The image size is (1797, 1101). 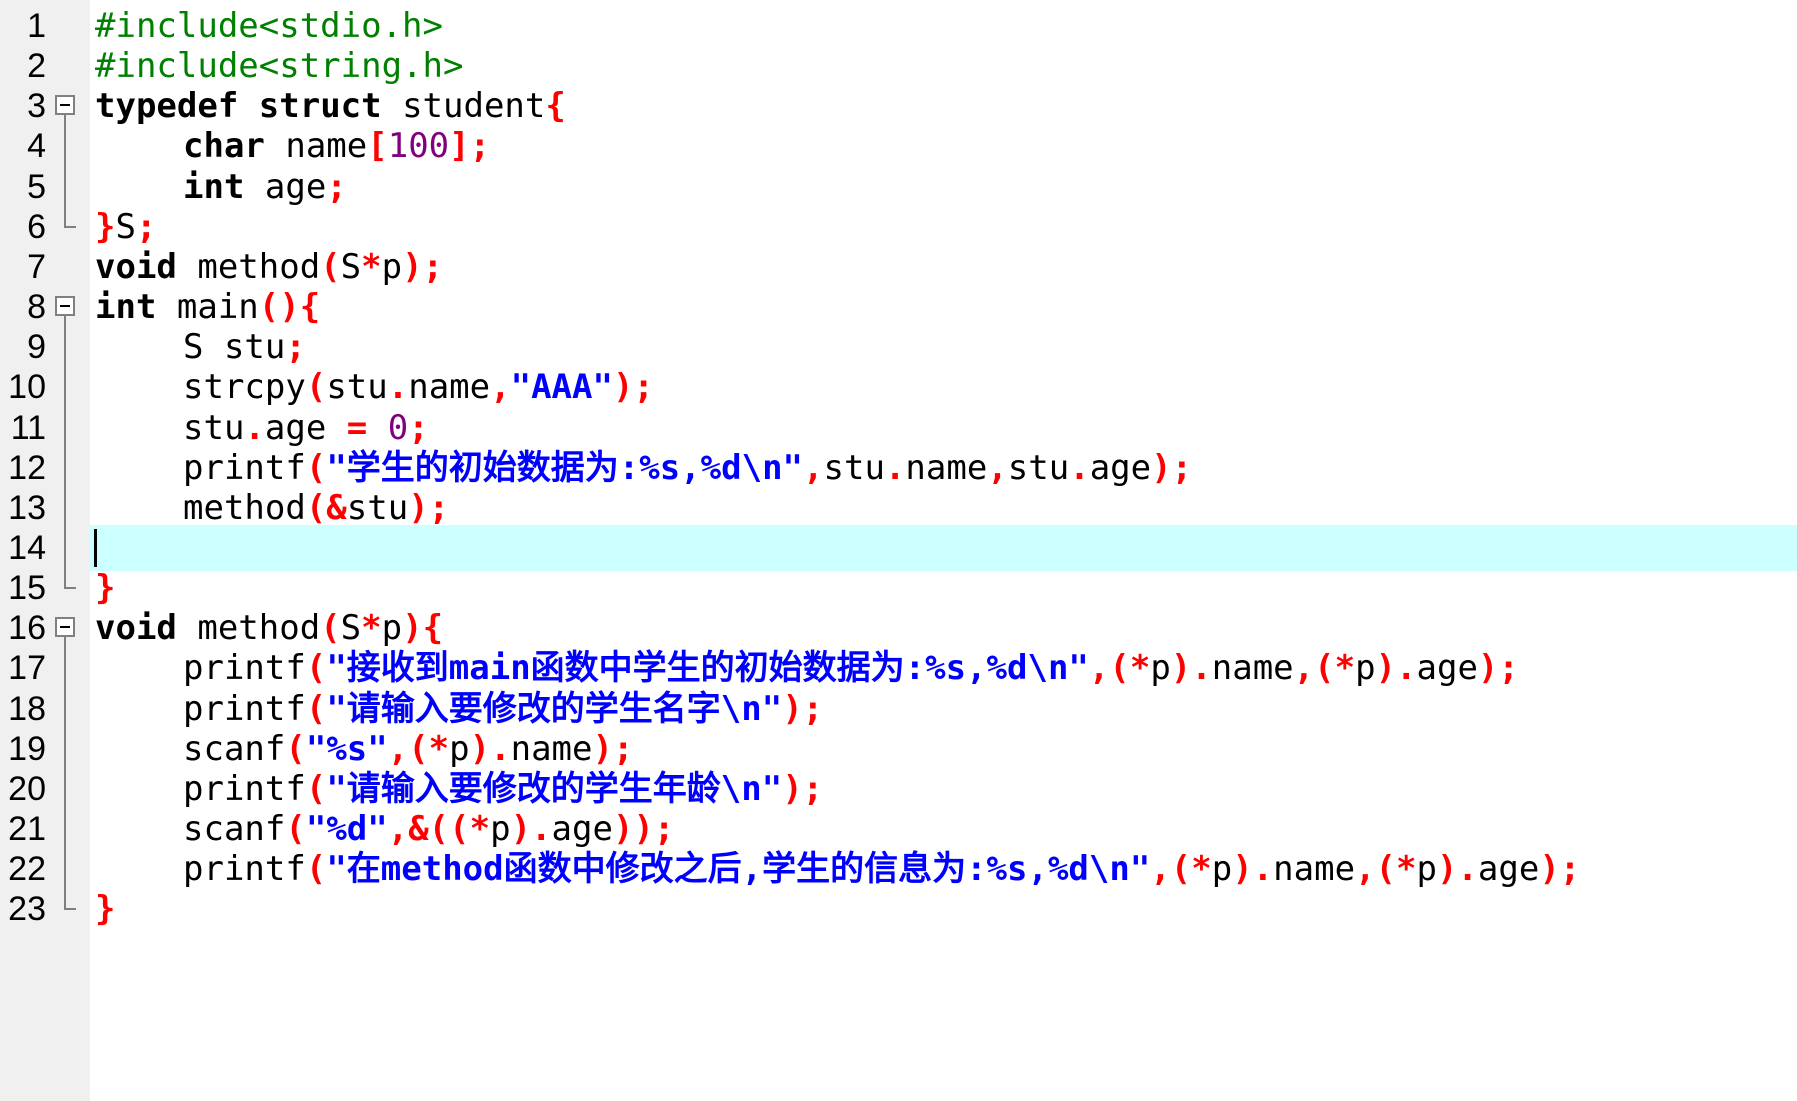 I want to click on code-line: 10 strcpy(stu.name,"AAA");, so click(x=898, y=387).